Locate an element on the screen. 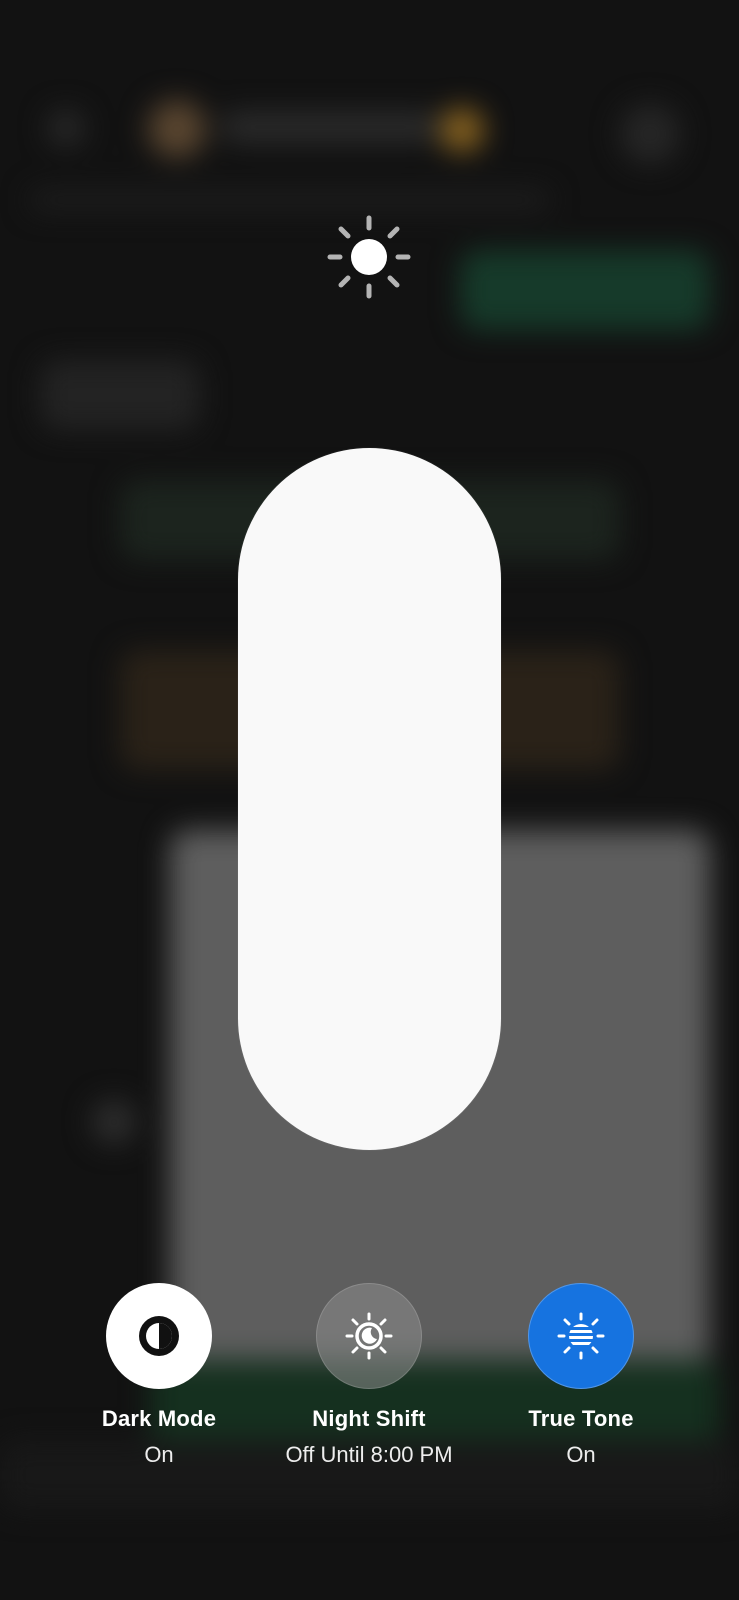  dark-mode-toggle is located at coordinates (159, 1336).